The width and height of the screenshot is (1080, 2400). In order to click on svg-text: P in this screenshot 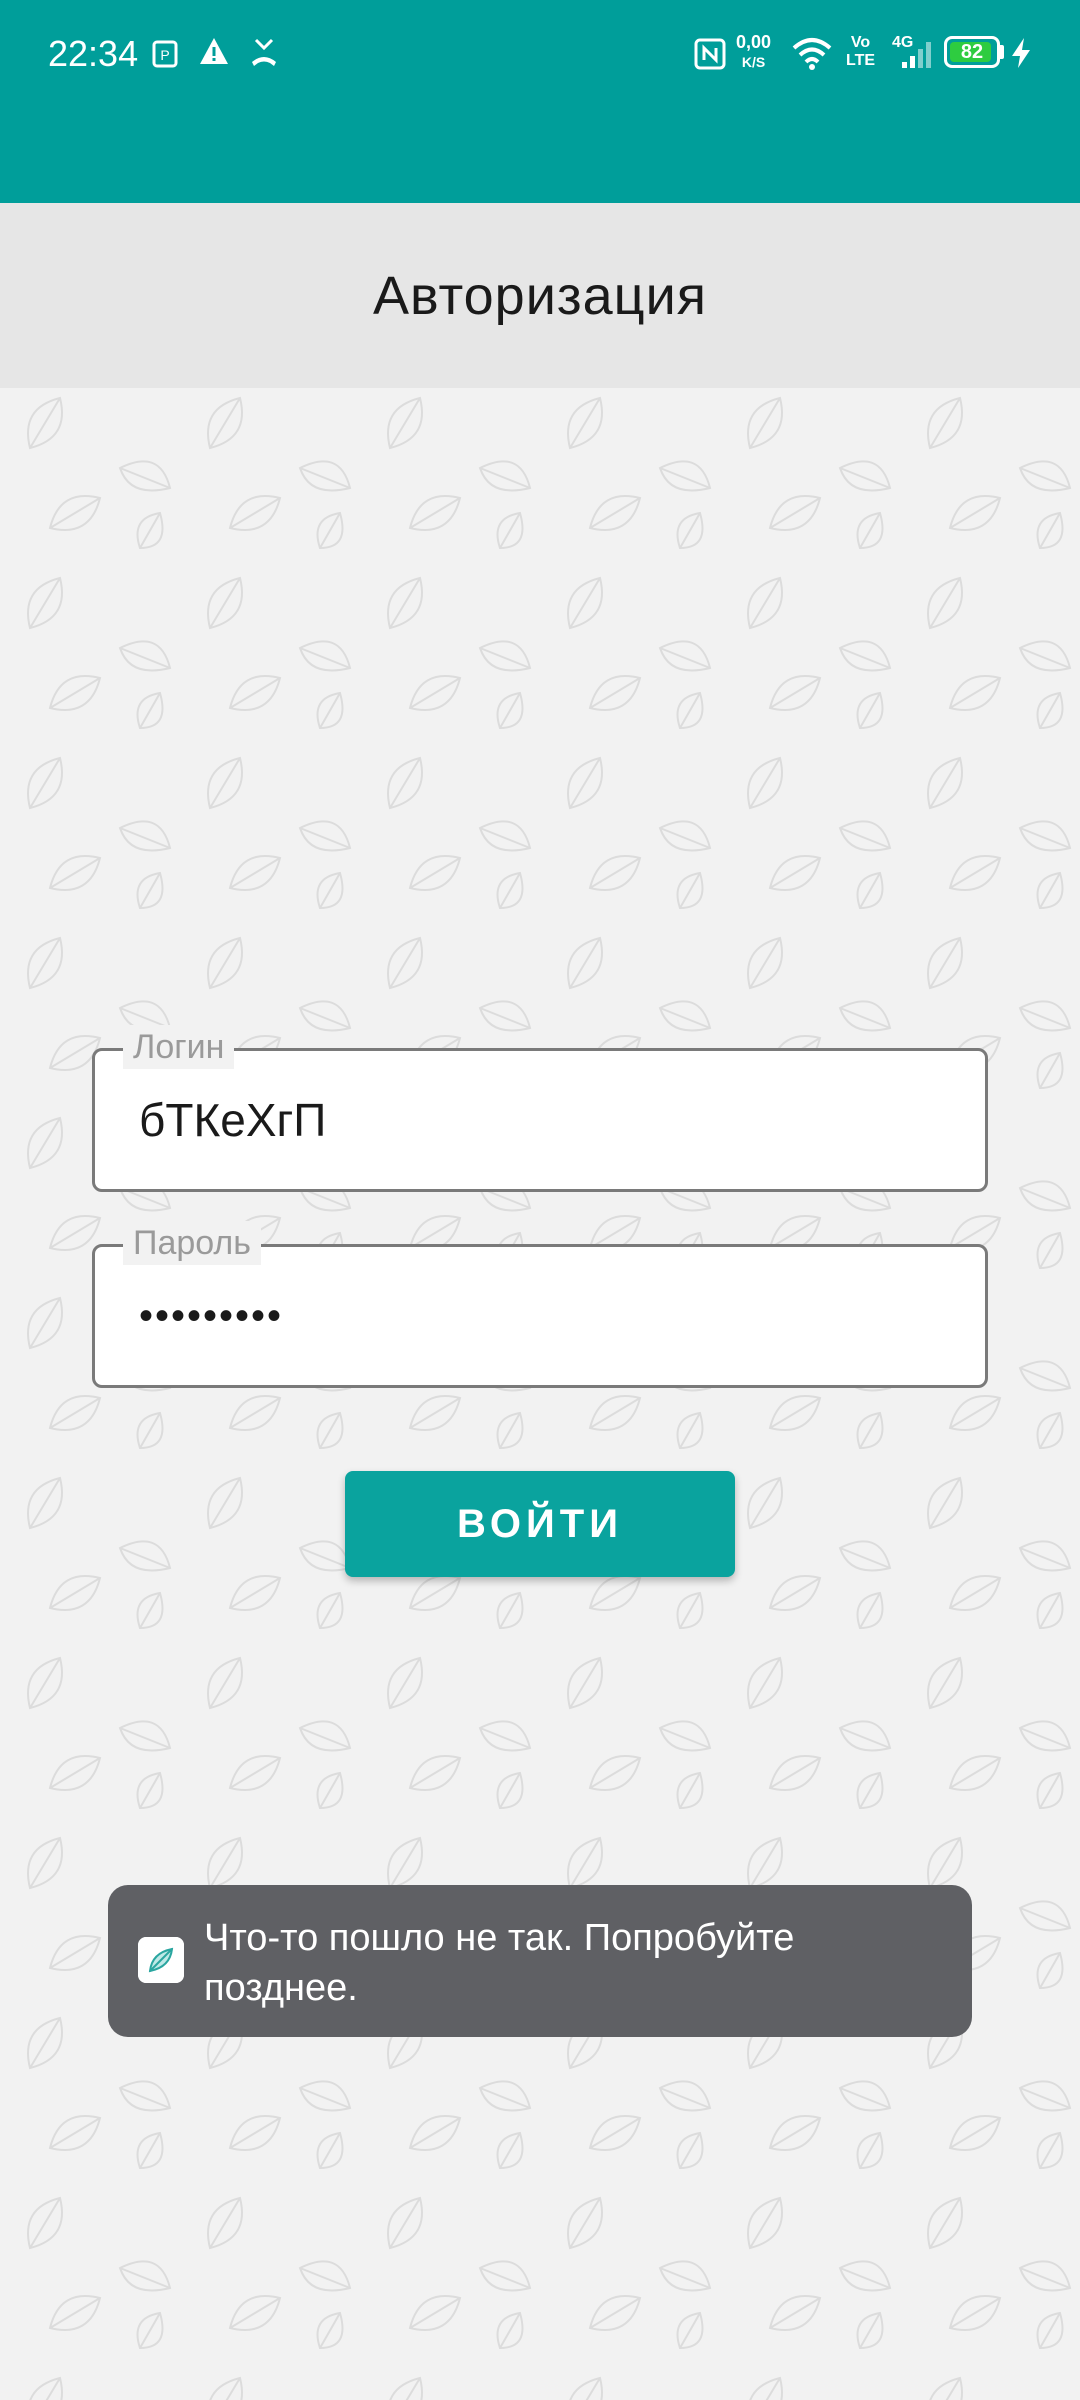, I will do `click(164, 55)`.